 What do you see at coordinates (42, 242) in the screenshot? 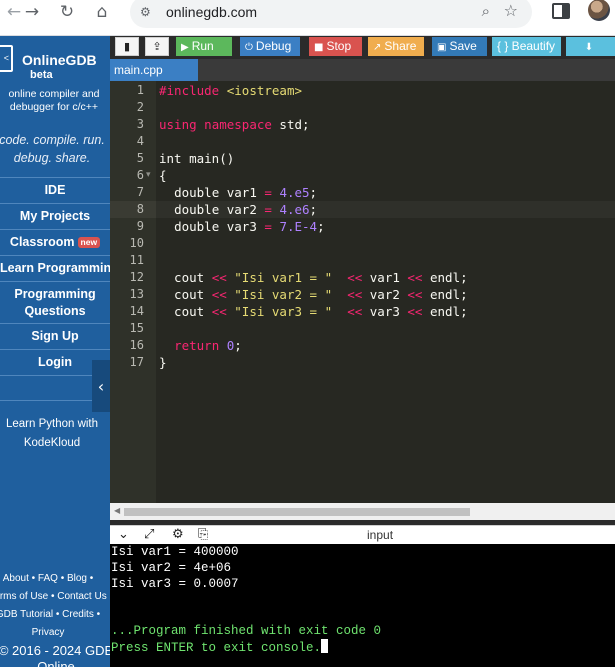
I see `sidebar-item-label: Classroom` at bounding box center [42, 242].